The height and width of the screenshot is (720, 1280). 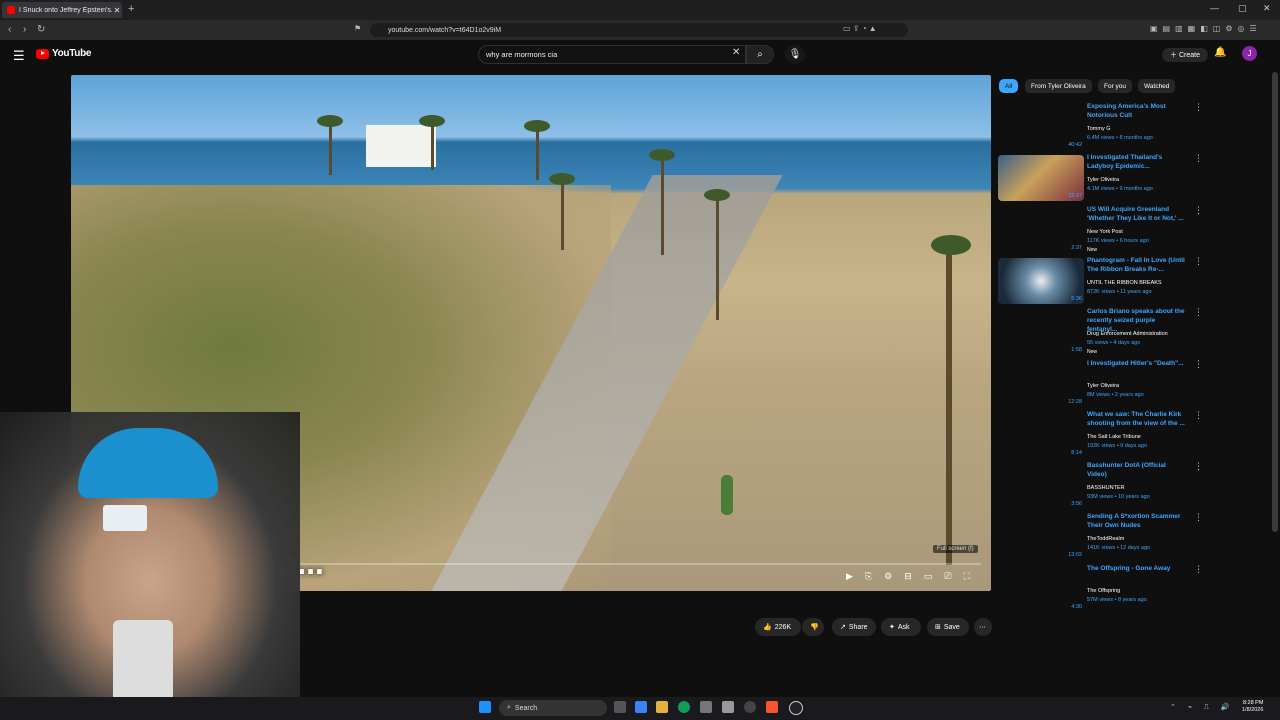 I want to click on miniplayer-icon: ⊟, so click(x=908, y=576).